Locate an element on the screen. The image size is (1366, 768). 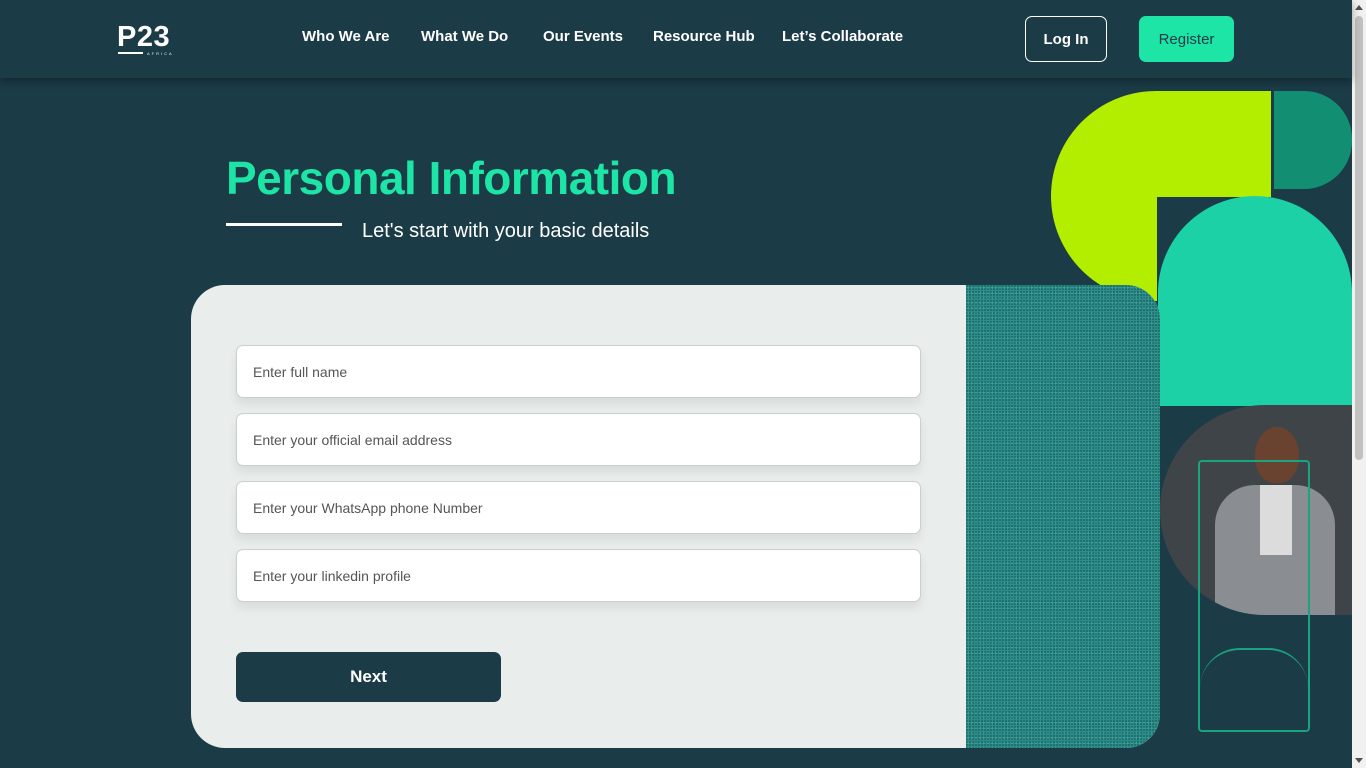
decorative-outline-letters is located at coordinates (1254, 596).